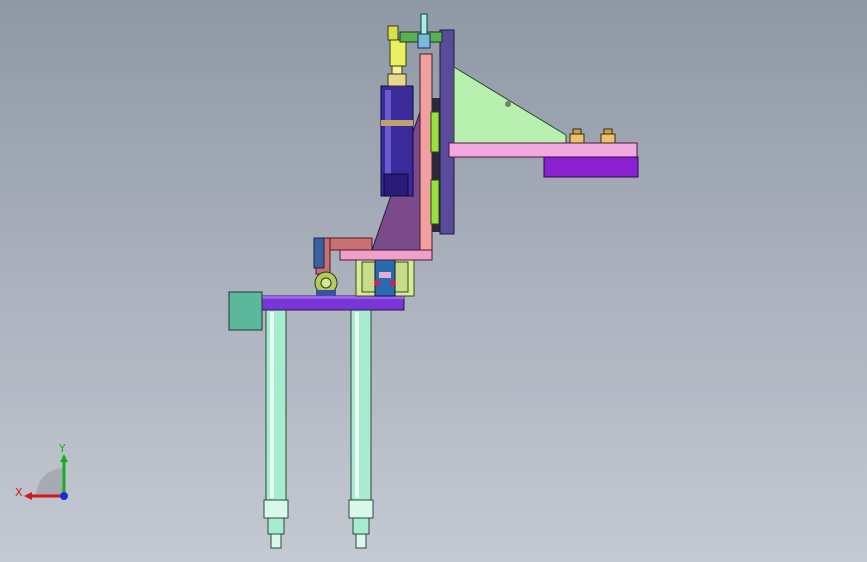 Image resolution: width=867 pixels, height=562 pixels. Describe the element at coordinates (62, 448) in the screenshot. I see `triad-y-label: Y` at that location.